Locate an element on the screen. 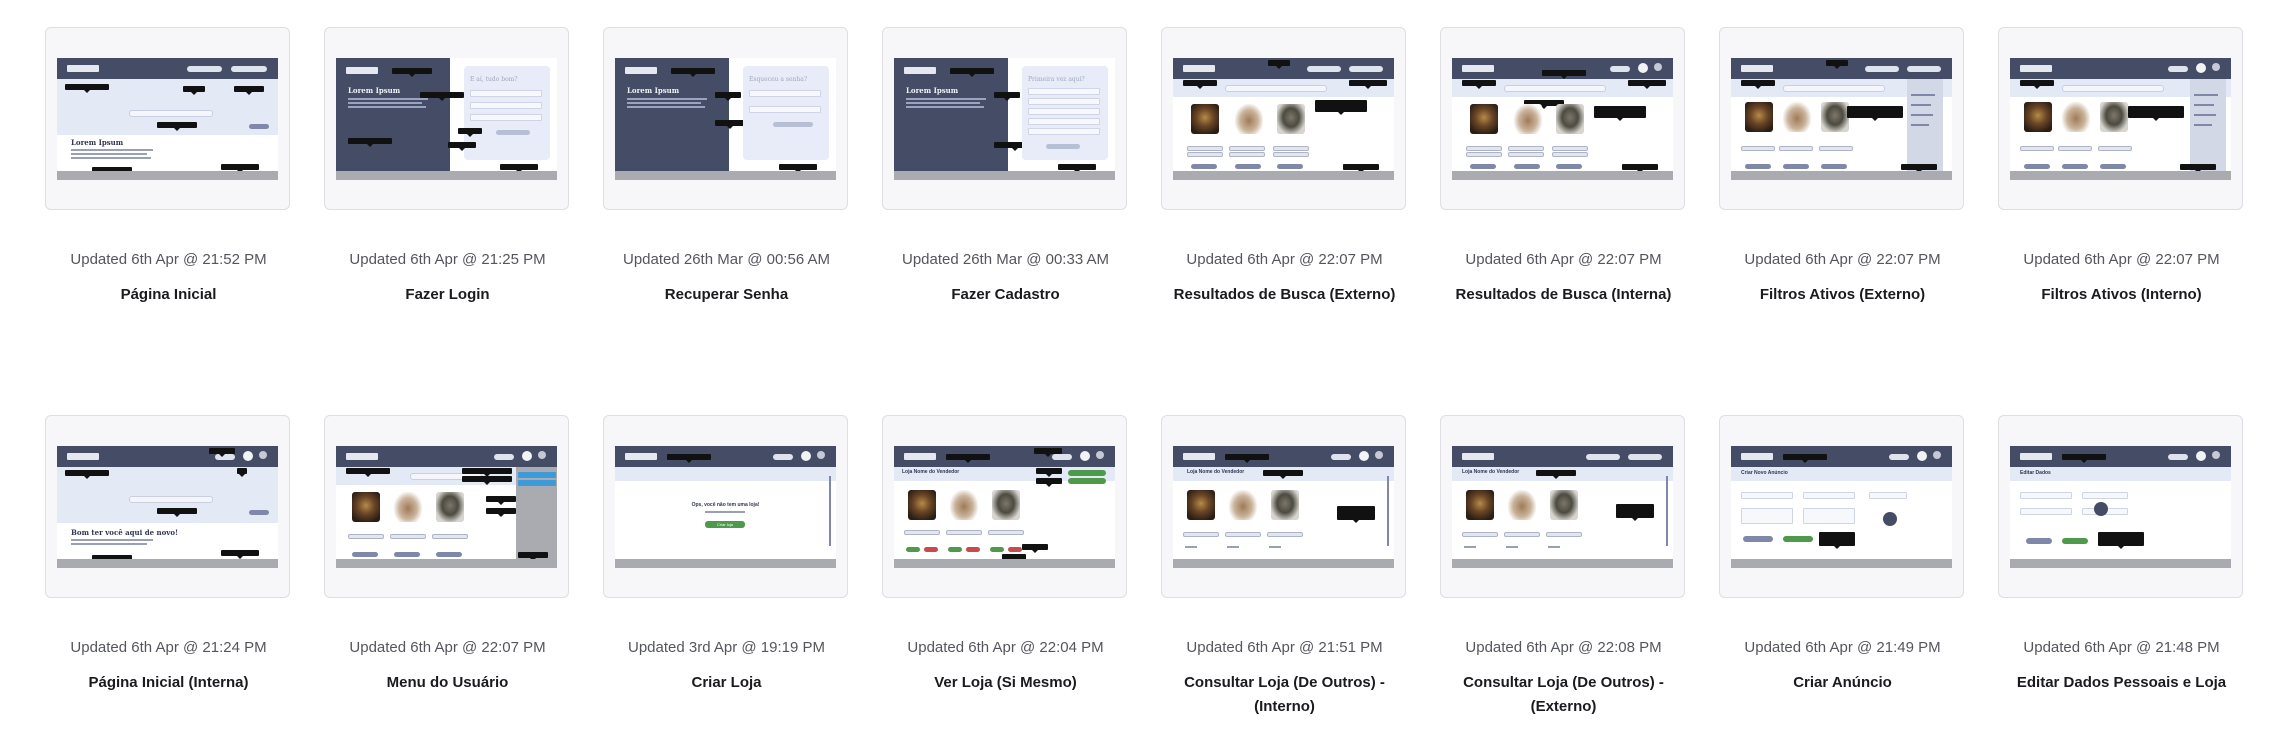 The height and width of the screenshot is (734, 2284). card-title: Criar Anúncio is located at coordinates (1842, 683).